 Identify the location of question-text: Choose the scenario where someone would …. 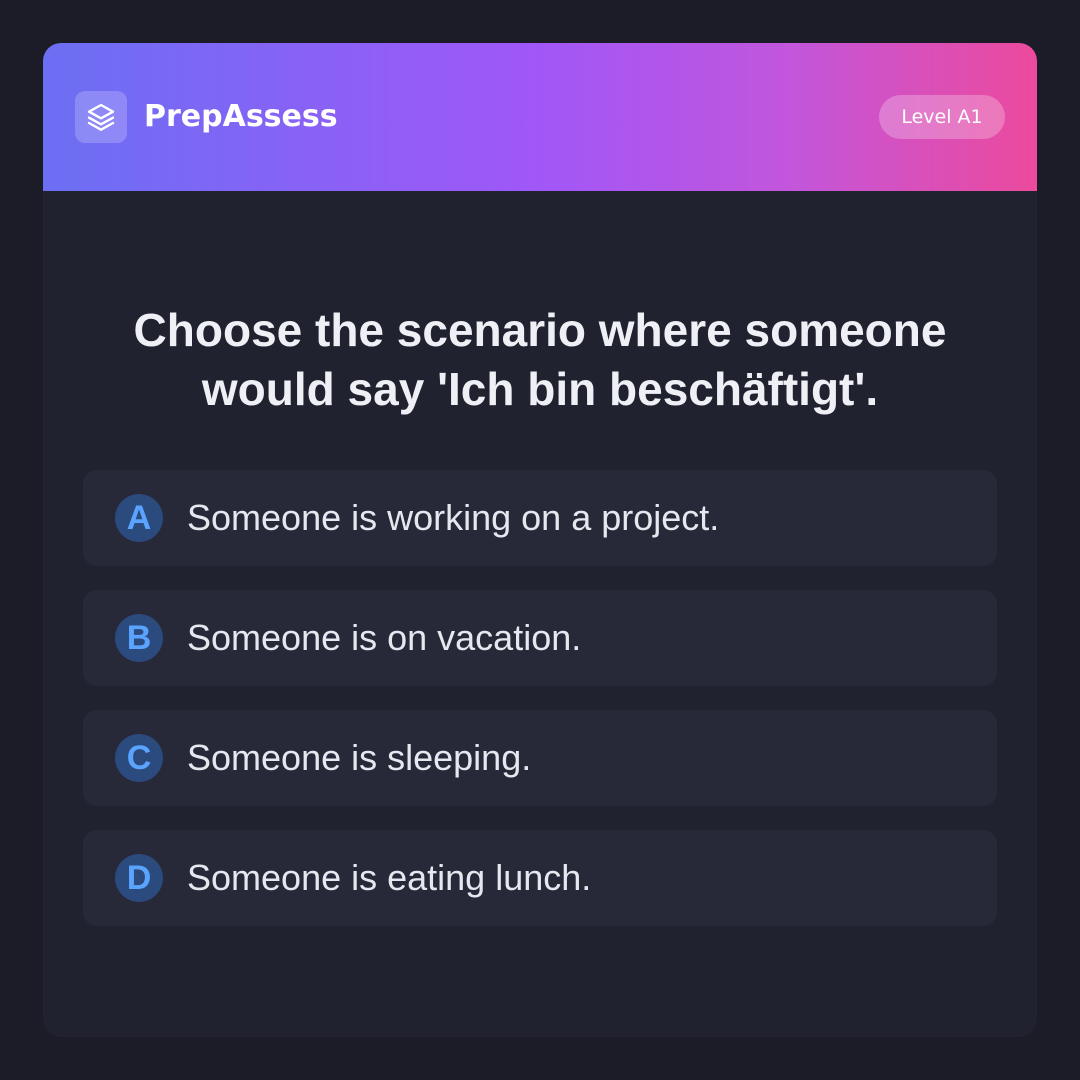
(540, 359).